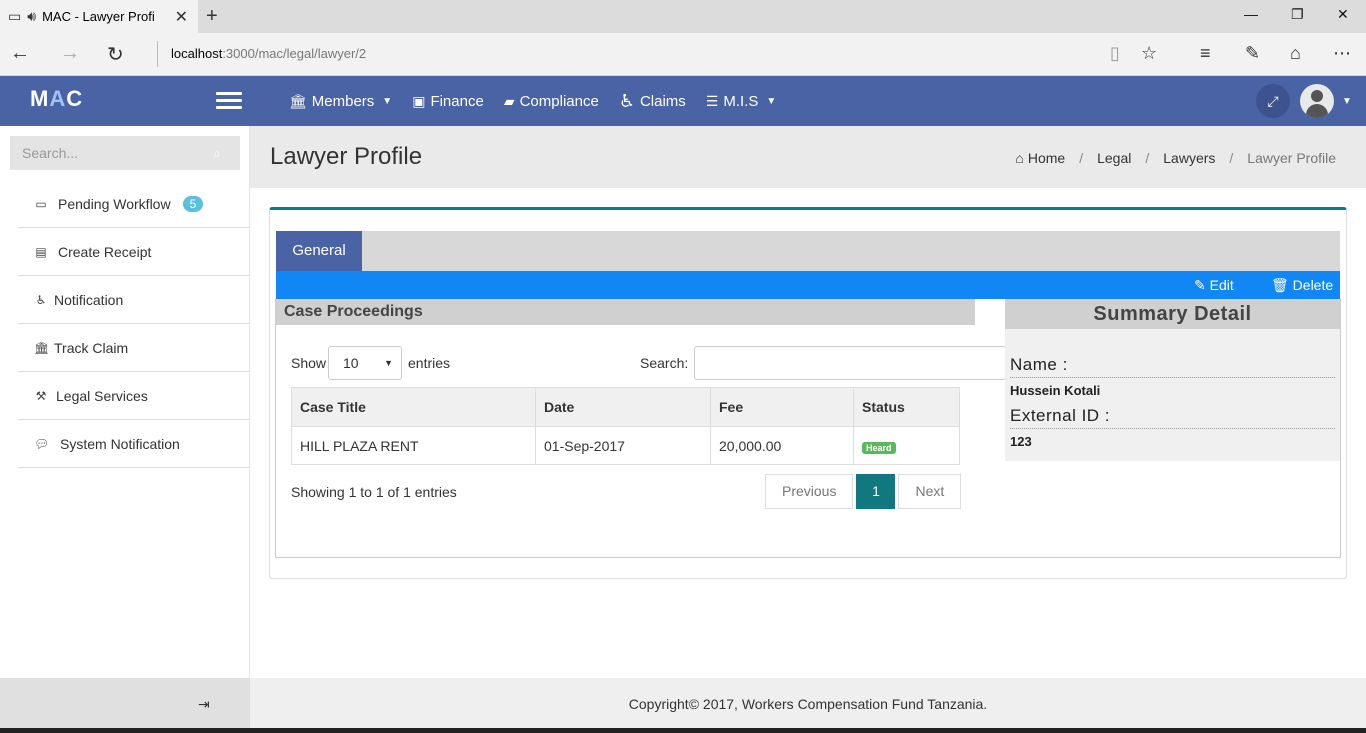 This screenshot has width=1366, height=733. Describe the element at coordinates (1149, 53) in the screenshot. I see `favorite-star-icon: ☆` at that location.